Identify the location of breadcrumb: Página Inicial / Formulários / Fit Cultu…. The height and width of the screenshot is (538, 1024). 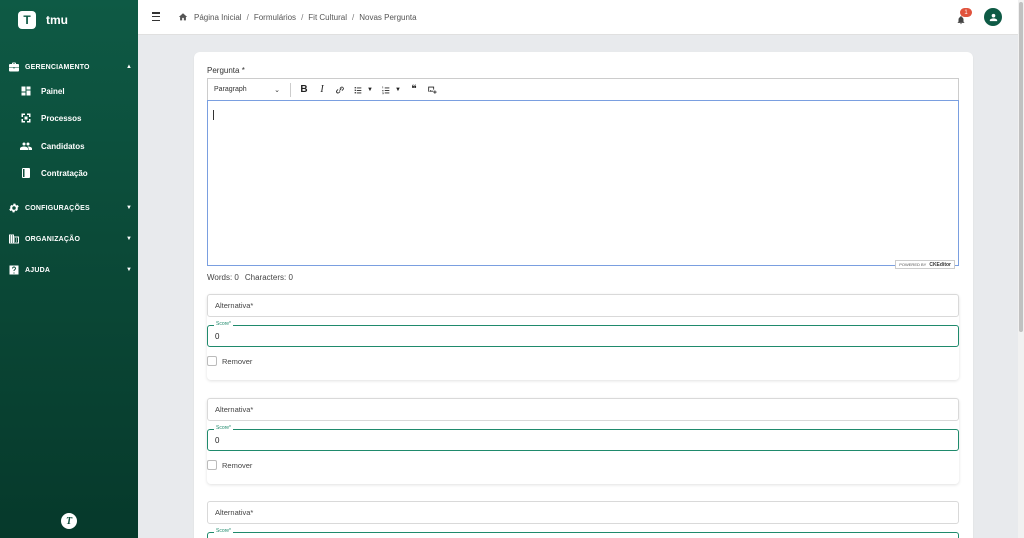
(297, 17).